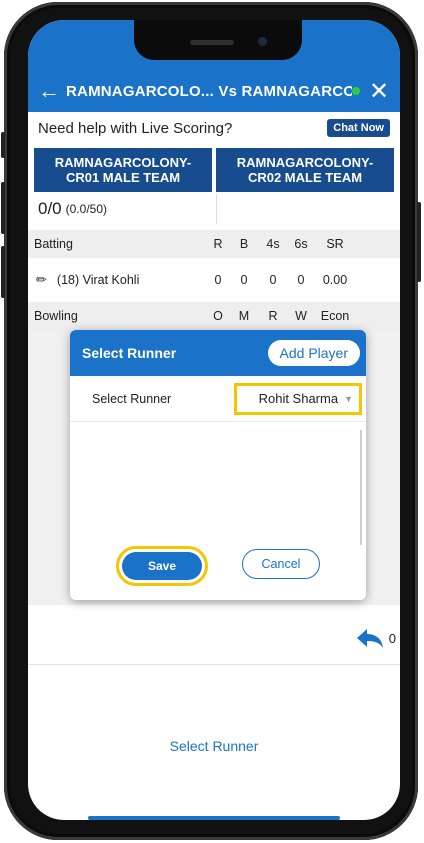 This screenshot has height=843, width=424. What do you see at coordinates (335, 316) in the screenshot?
I see `col-econ: Econ` at bounding box center [335, 316].